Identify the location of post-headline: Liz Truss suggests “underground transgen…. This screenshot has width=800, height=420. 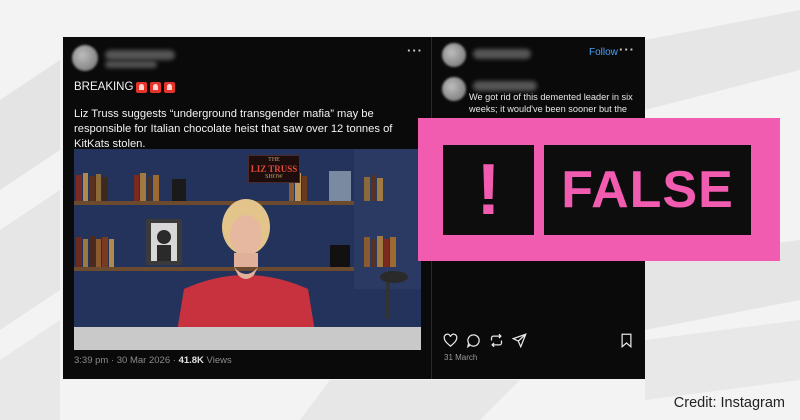
(233, 129).